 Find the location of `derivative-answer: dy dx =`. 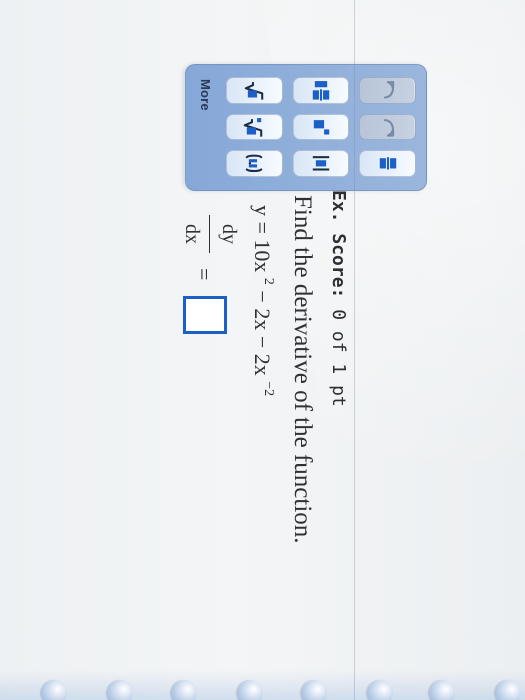

derivative-answer: dy dx = is located at coordinates (199, 310).